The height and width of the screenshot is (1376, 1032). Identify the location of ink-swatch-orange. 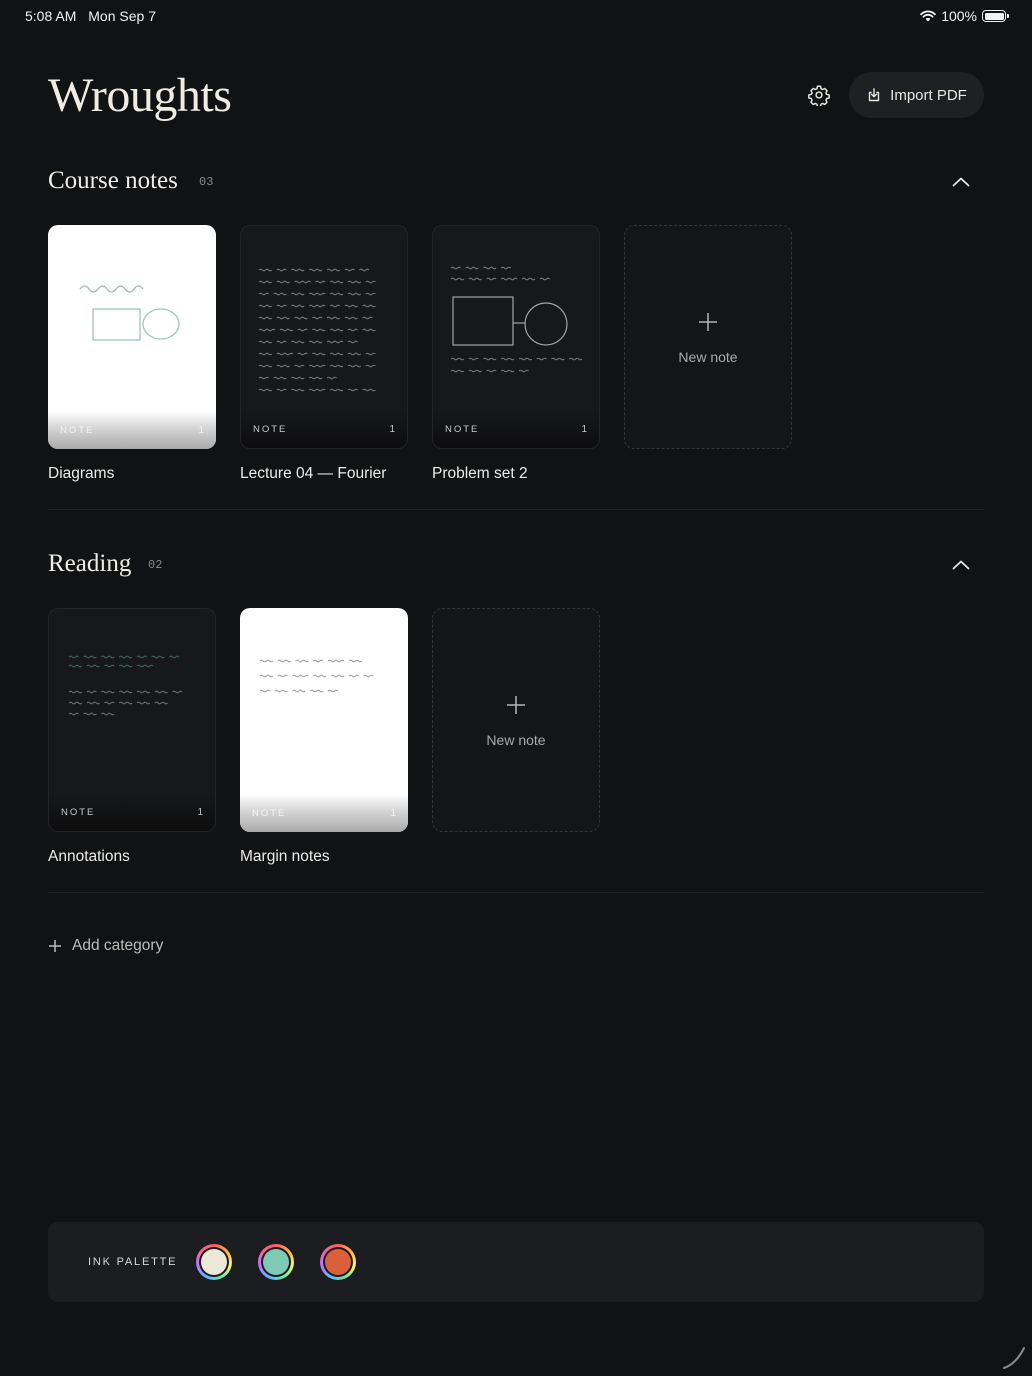
(338, 1262).